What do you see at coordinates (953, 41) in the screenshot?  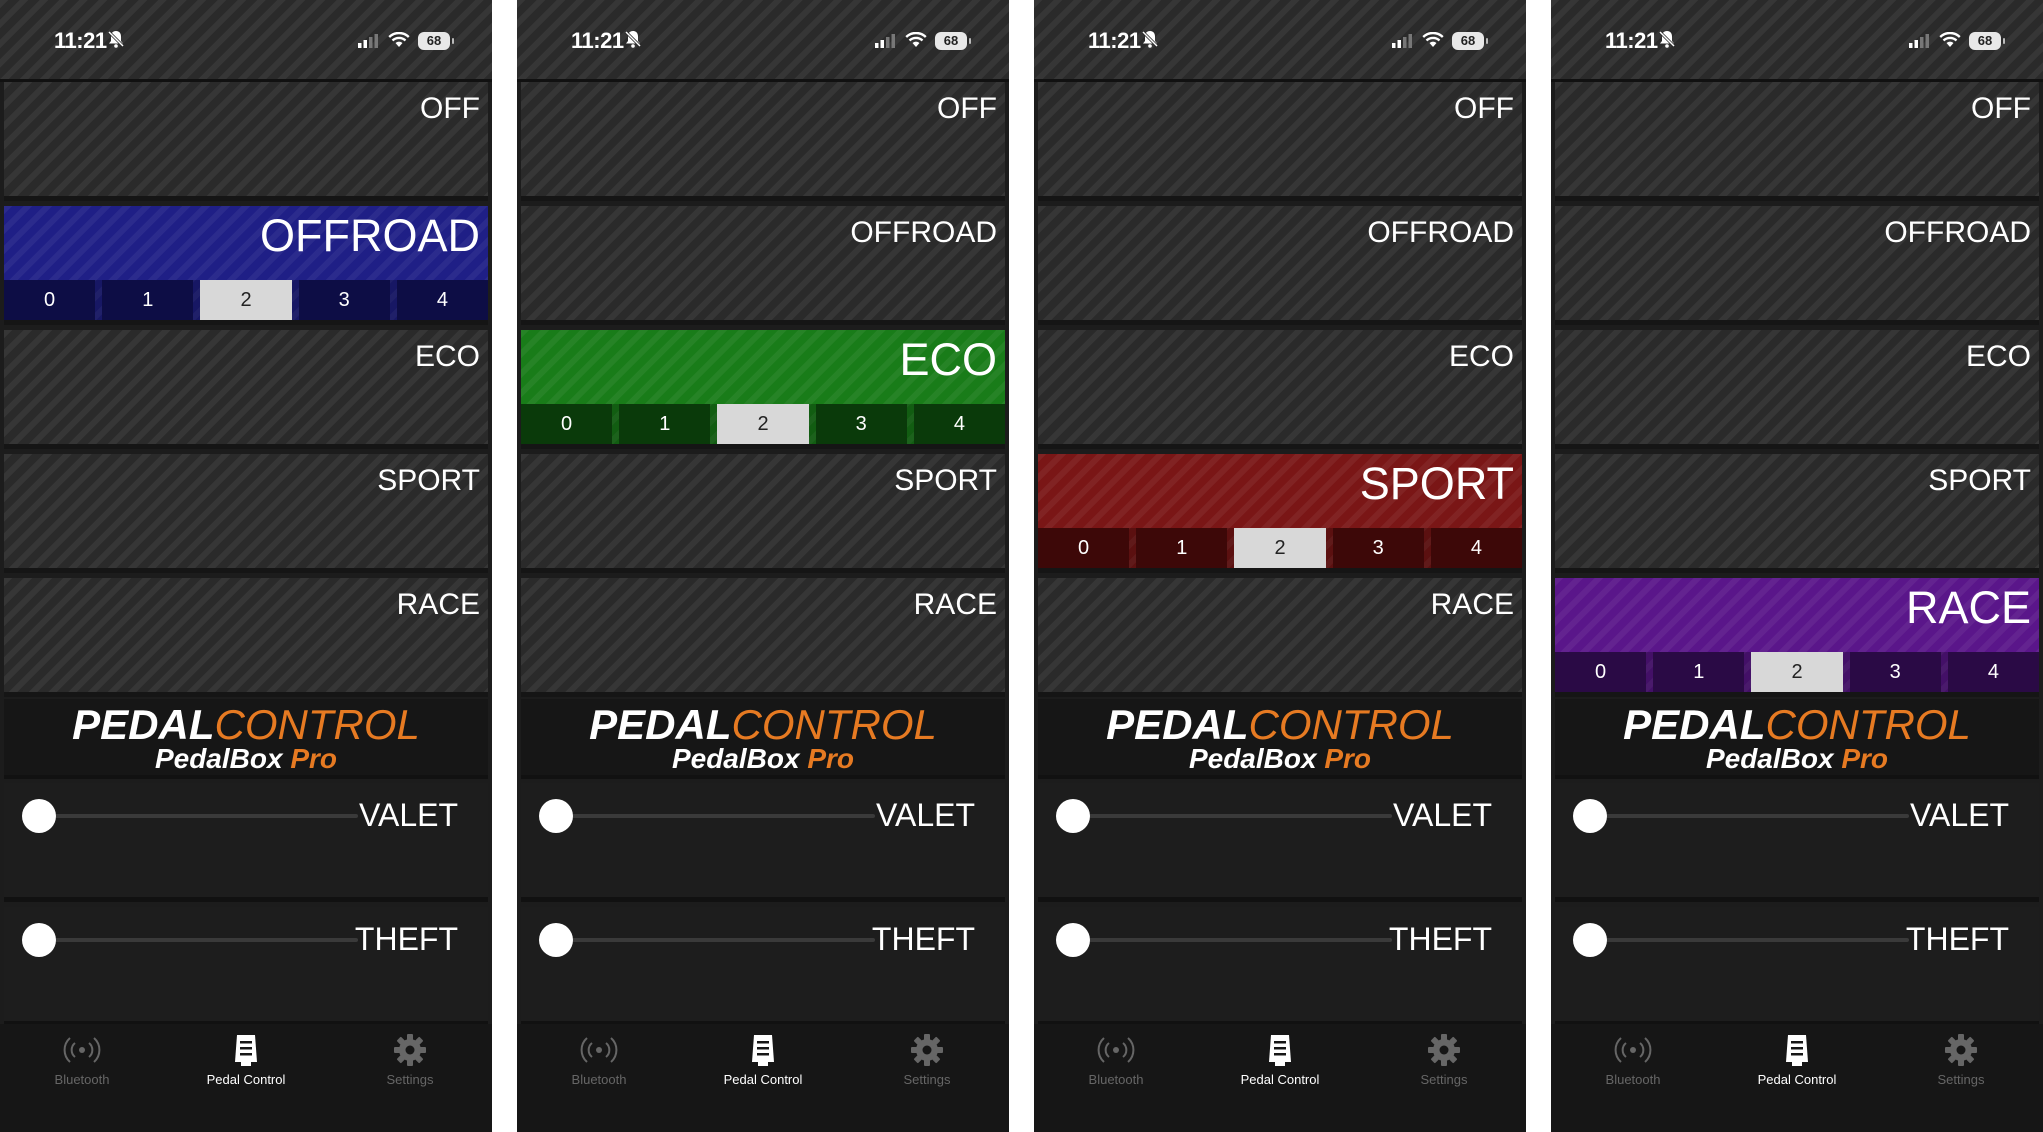 I see `battery-icon: 68` at bounding box center [953, 41].